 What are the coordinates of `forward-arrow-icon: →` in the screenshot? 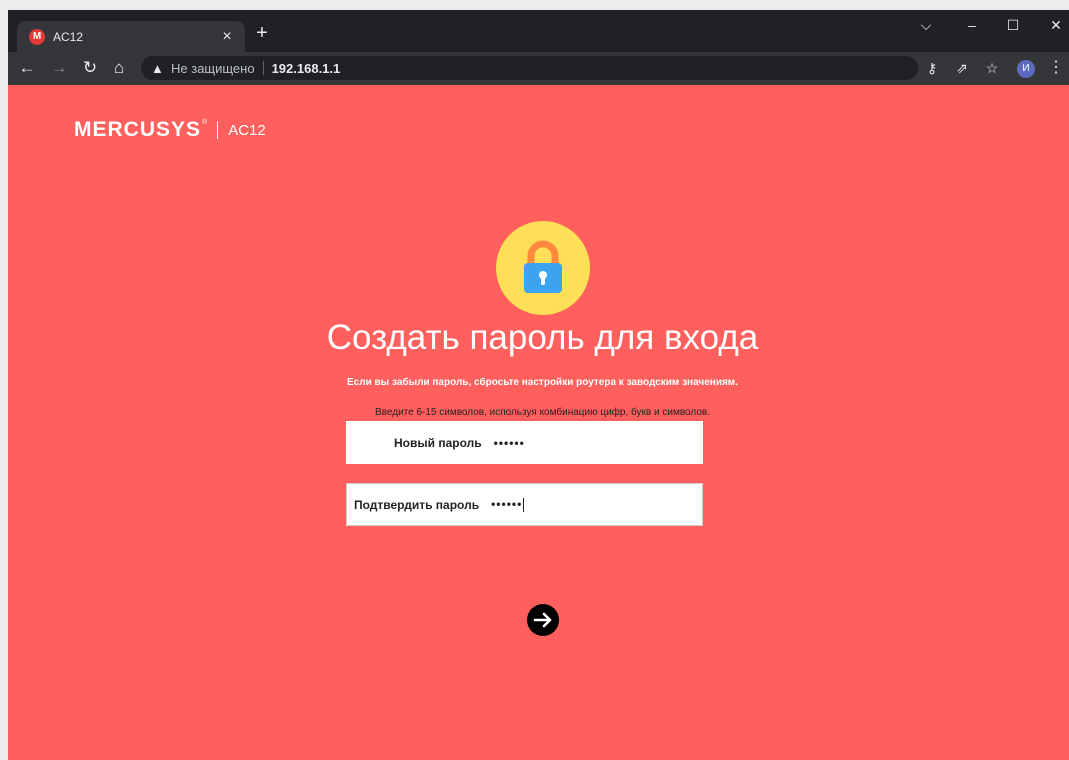 It's located at (59, 68).